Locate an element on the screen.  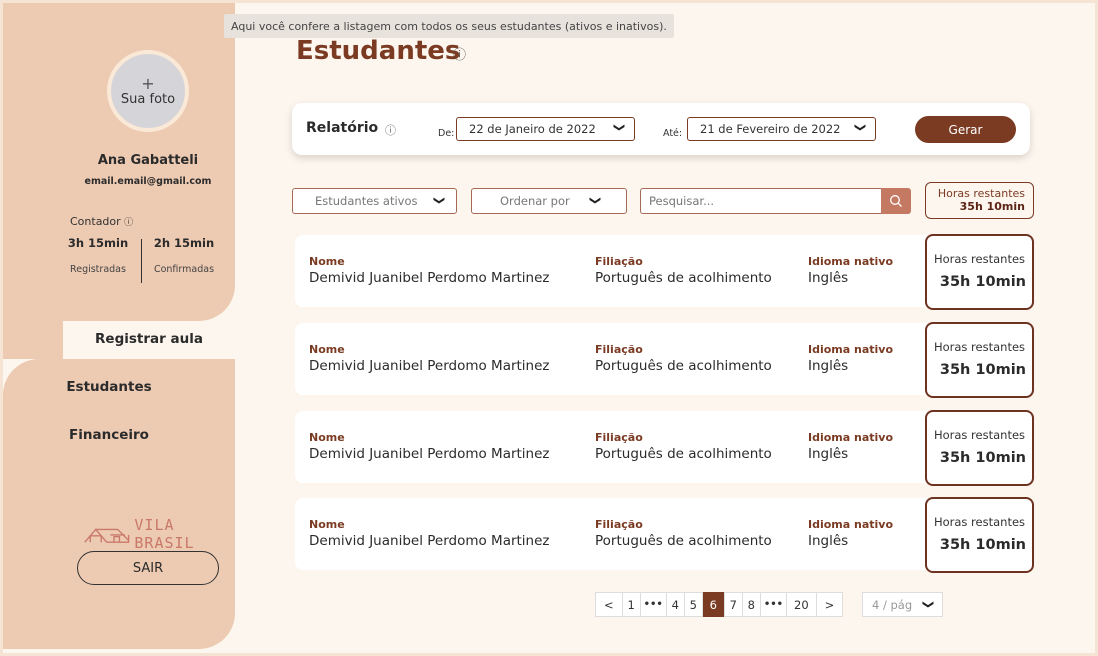
sort-placeholder: Ordenar por is located at coordinates (535, 201).